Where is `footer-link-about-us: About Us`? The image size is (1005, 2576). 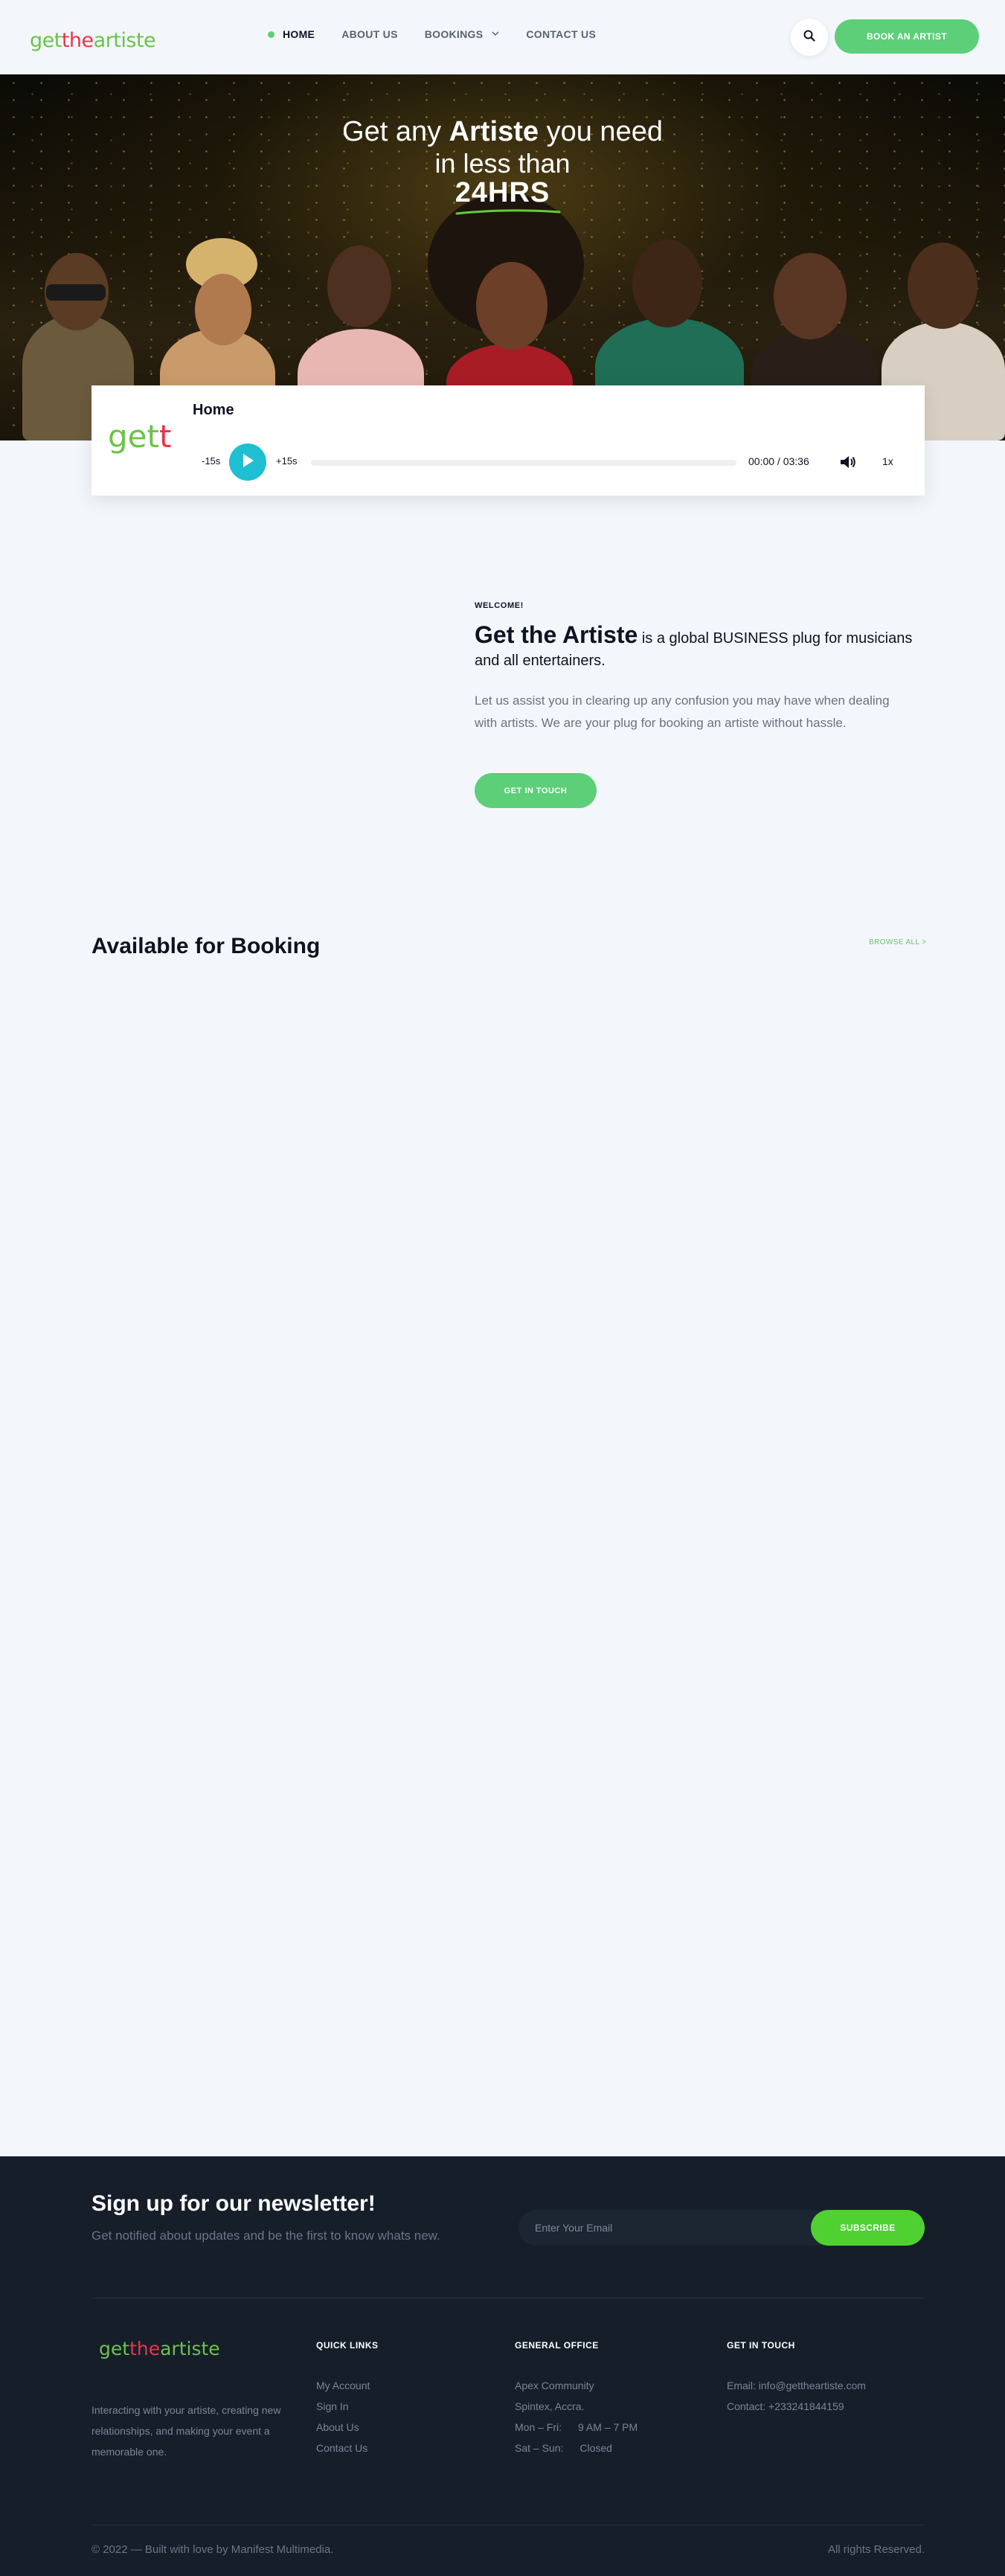 footer-link-about-us: About Us is located at coordinates (343, 2427).